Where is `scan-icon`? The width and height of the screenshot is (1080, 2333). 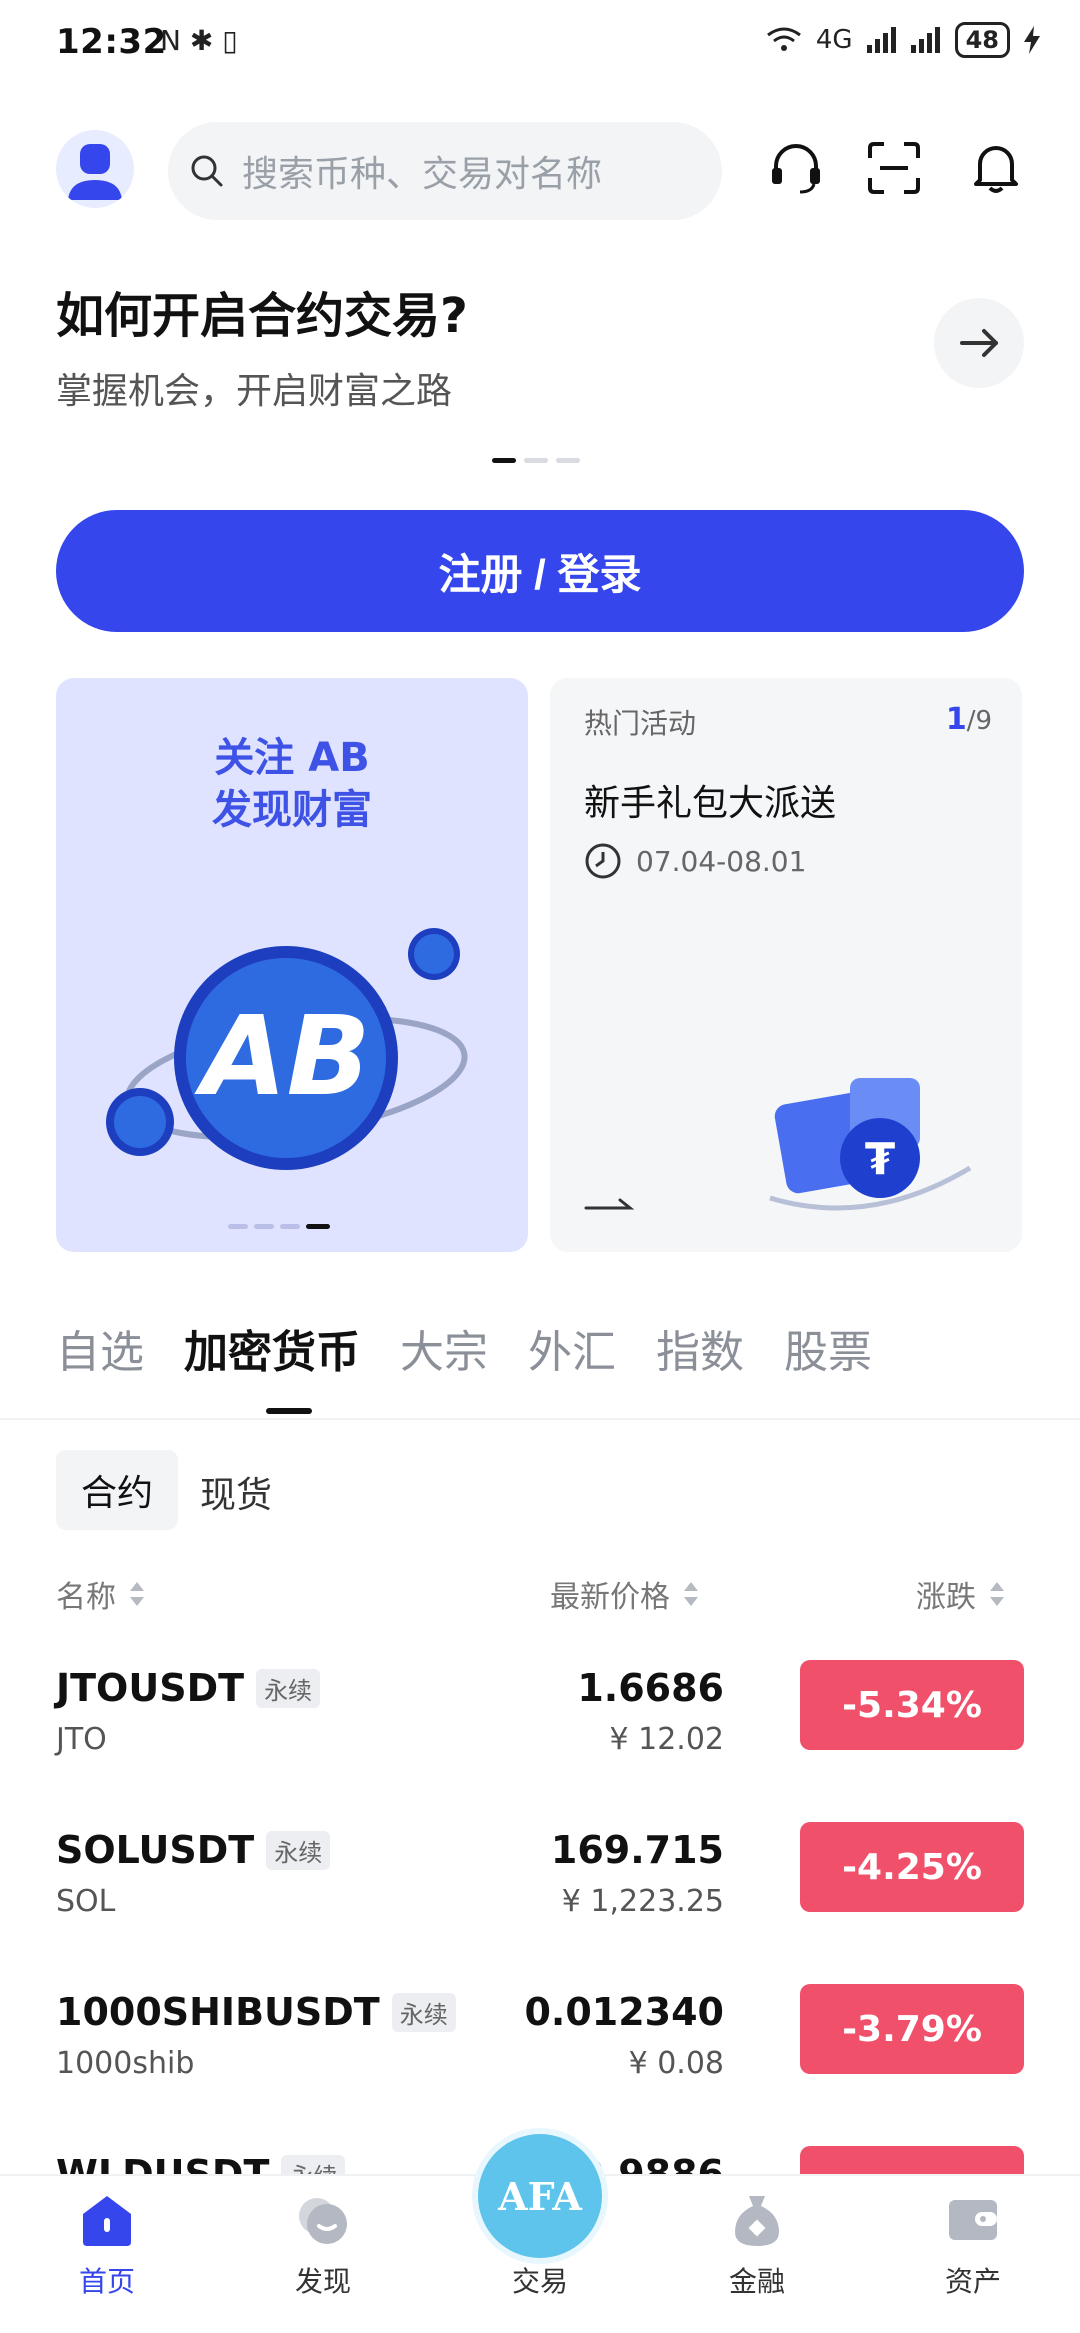 scan-icon is located at coordinates (894, 168).